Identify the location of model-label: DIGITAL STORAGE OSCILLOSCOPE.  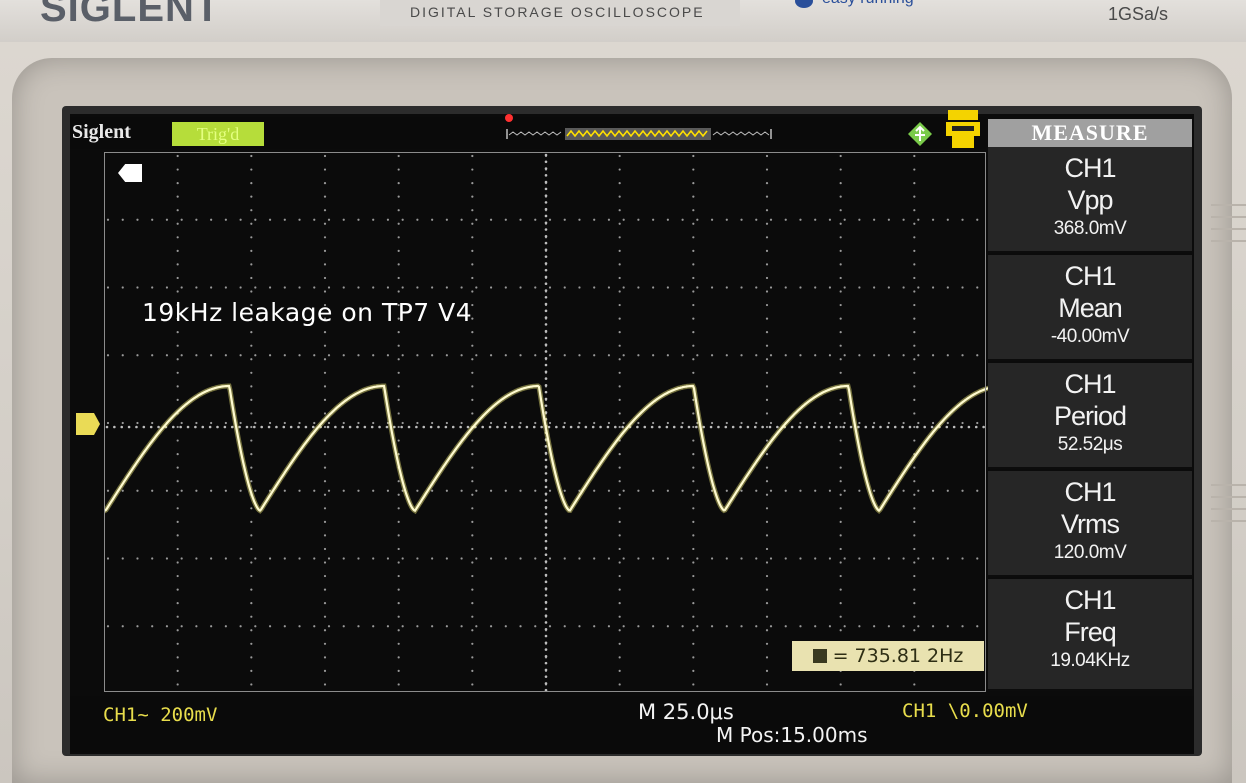
(557, 12).